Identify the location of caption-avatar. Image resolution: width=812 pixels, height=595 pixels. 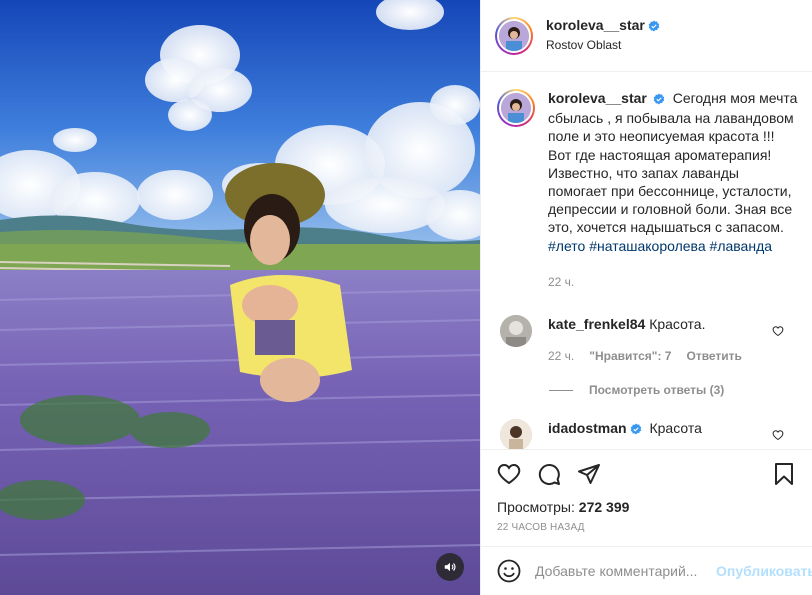
(516, 108).